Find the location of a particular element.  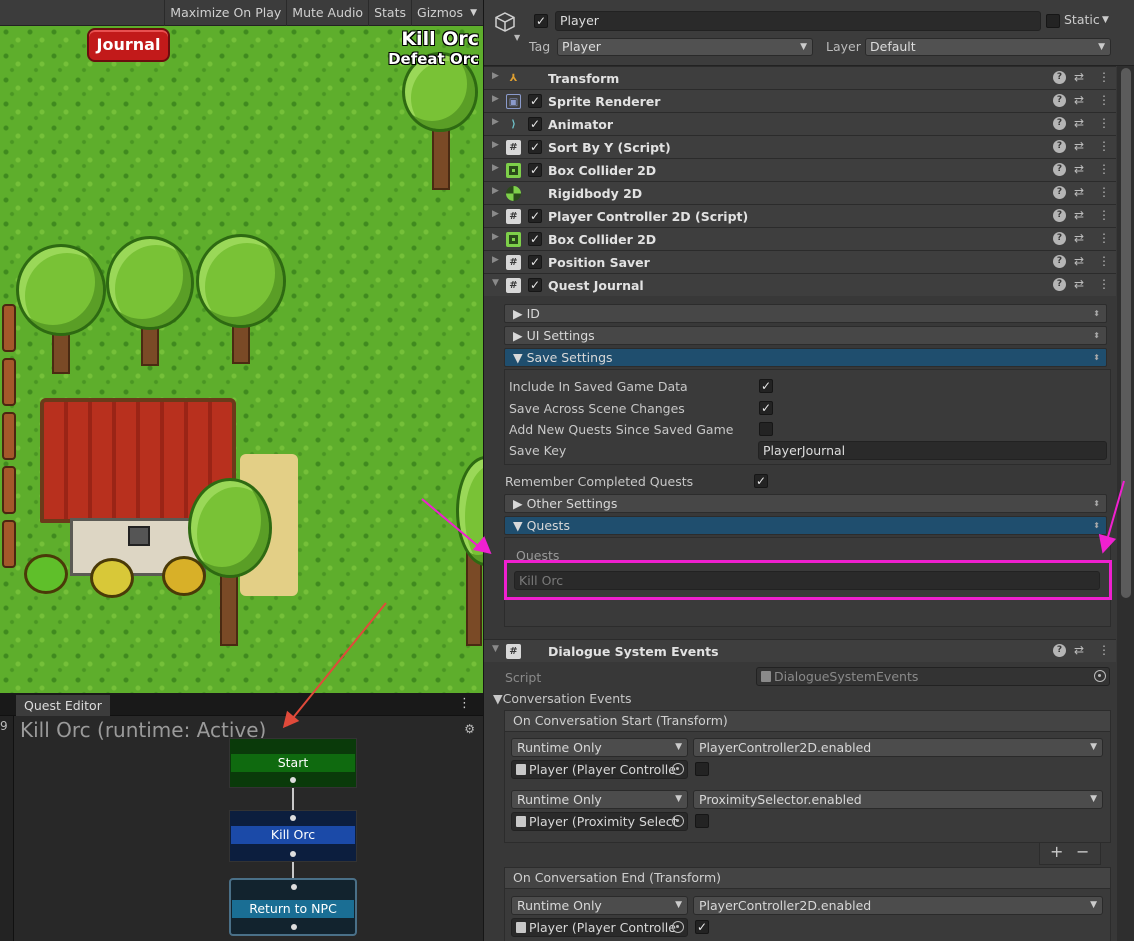

journal-button: Journal is located at coordinates (128, 45).